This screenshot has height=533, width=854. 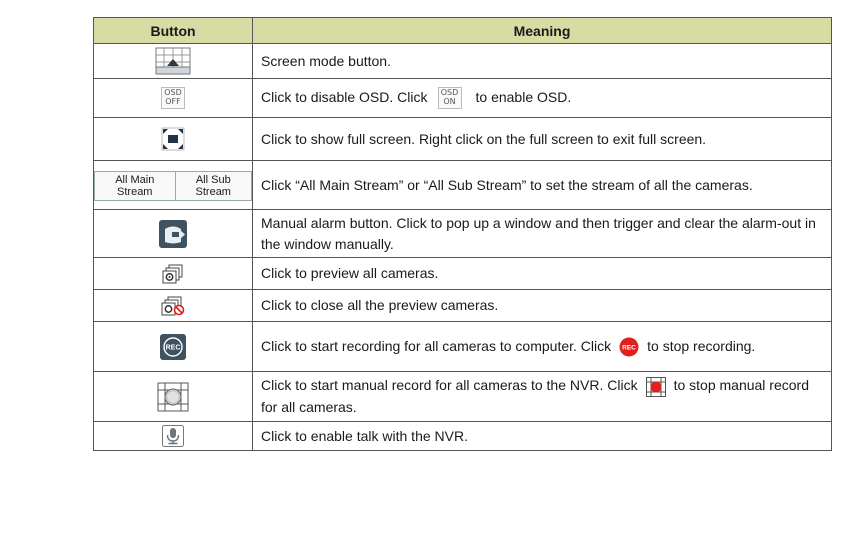 I want to click on manual-alarm-icon, so click(x=173, y=233).